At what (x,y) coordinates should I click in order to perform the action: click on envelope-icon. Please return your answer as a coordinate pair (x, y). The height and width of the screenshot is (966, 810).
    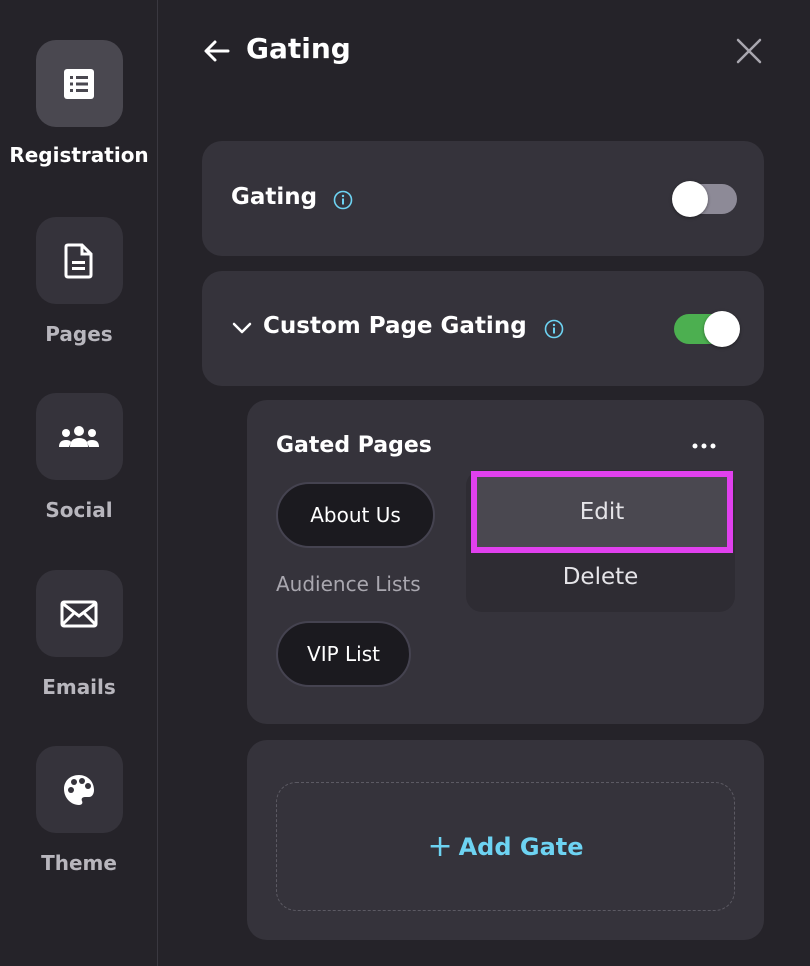
    Looking at the image, I should click on (79, 613).